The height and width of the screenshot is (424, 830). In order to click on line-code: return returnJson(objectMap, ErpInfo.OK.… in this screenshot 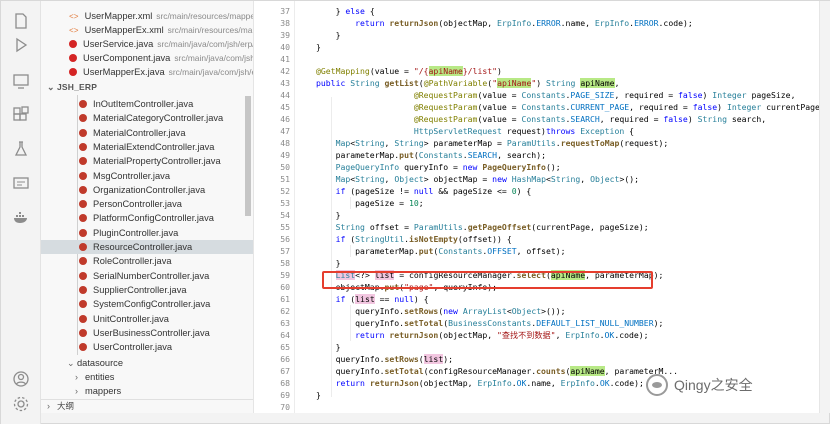, I will do `click(489, 383)`.